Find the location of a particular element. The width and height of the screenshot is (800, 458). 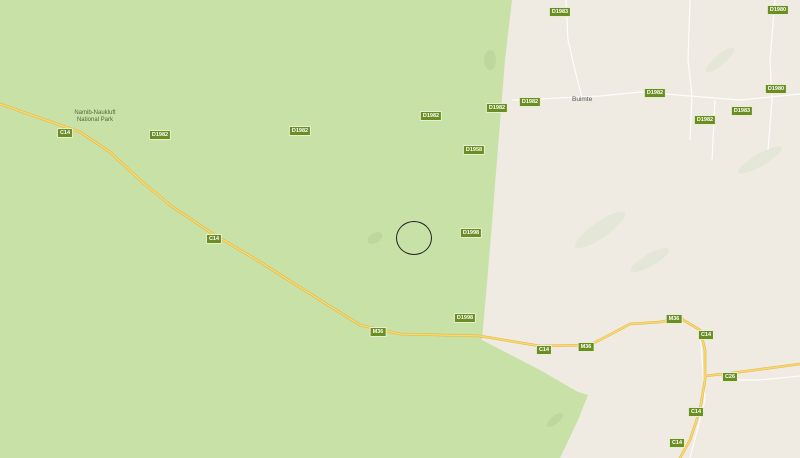

park-label-line2: National Park is located at coordinates (95, 120).